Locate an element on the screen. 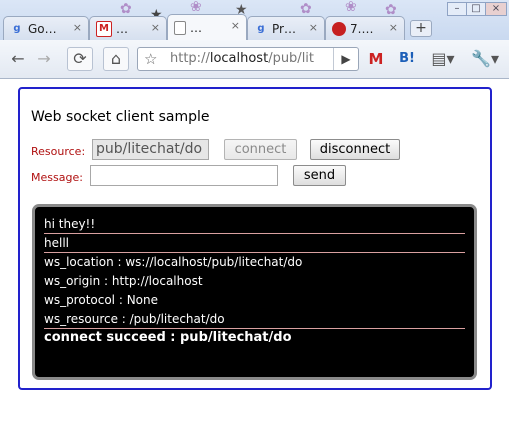 This screenshot has width=509, height=435. maximize-icon: □ is located at coordinates (476, 9).